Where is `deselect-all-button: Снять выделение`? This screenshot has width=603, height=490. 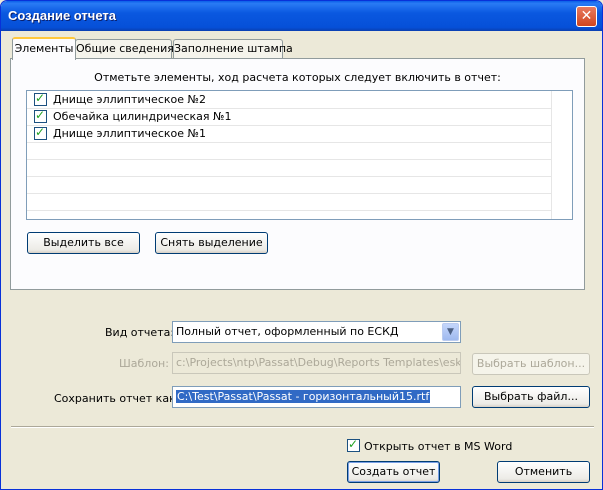
deselect-all-button: Снять выделение is located at coordinates (211, 243).